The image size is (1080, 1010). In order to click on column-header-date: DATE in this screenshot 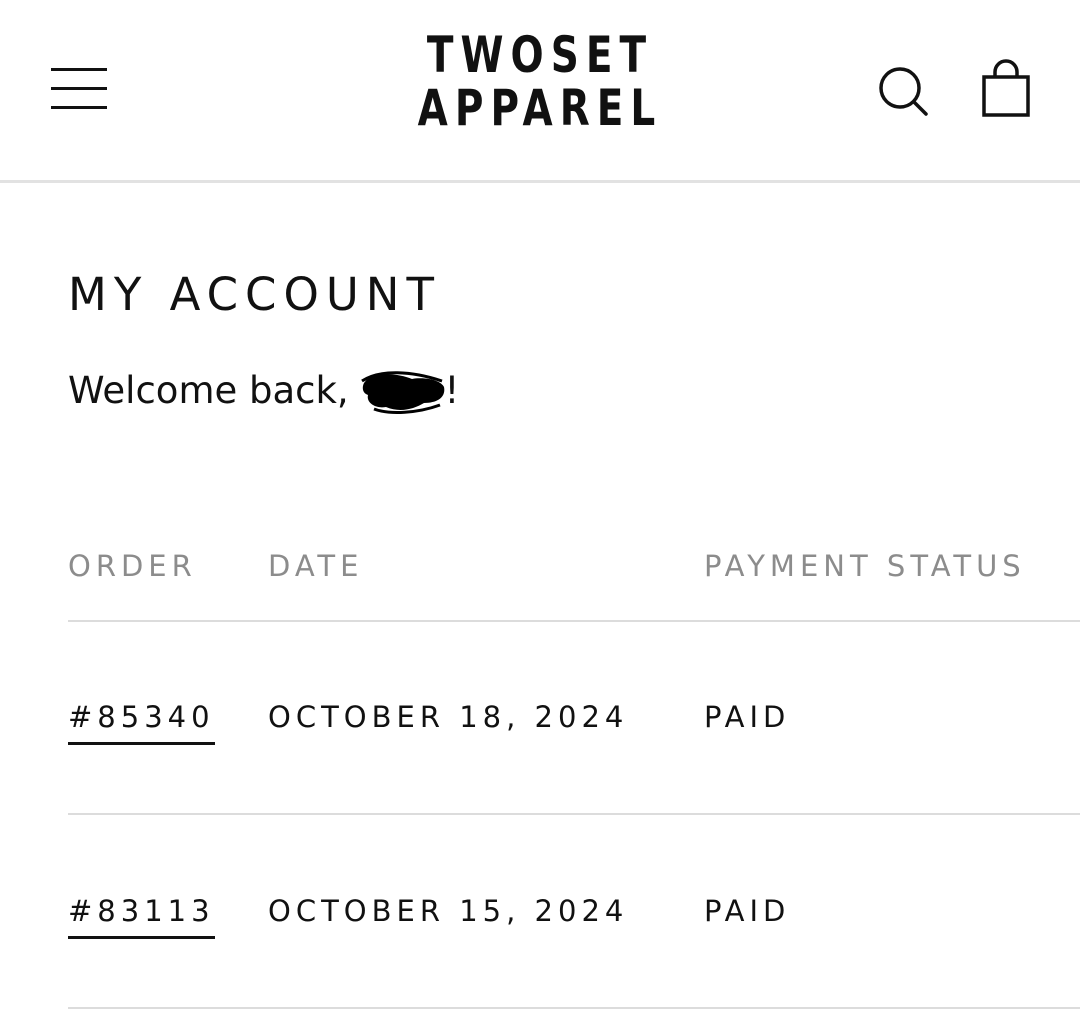, I will do `click(316, 566)`.